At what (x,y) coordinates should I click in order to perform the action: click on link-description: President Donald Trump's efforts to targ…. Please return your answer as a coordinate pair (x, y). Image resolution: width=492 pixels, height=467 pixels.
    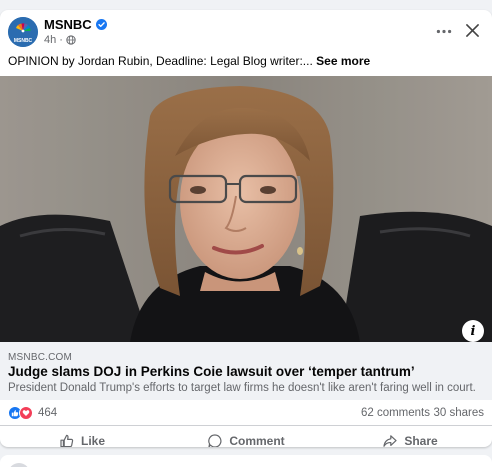
    Looking at the image, I should click on (242, 388).